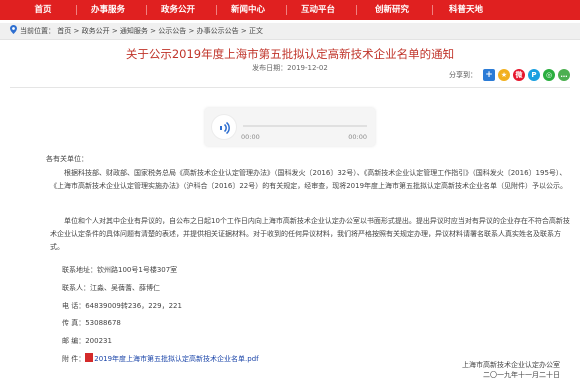  What do you see at coordinates (87, 341) in the screenshot?
I see `contact-postcode: 邮 编：200231` at bounding box center [87, 341].